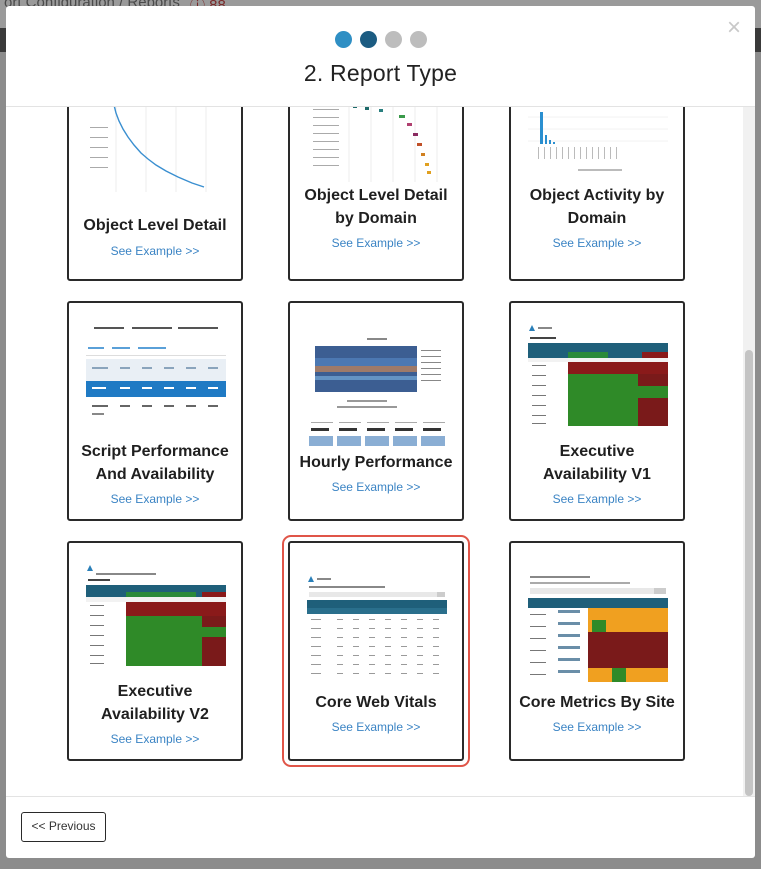  What do you see at coordinates (597, 218) in the screenshot?
I see `report-card-title-line2: Domain` at bounding box center [597, 218].